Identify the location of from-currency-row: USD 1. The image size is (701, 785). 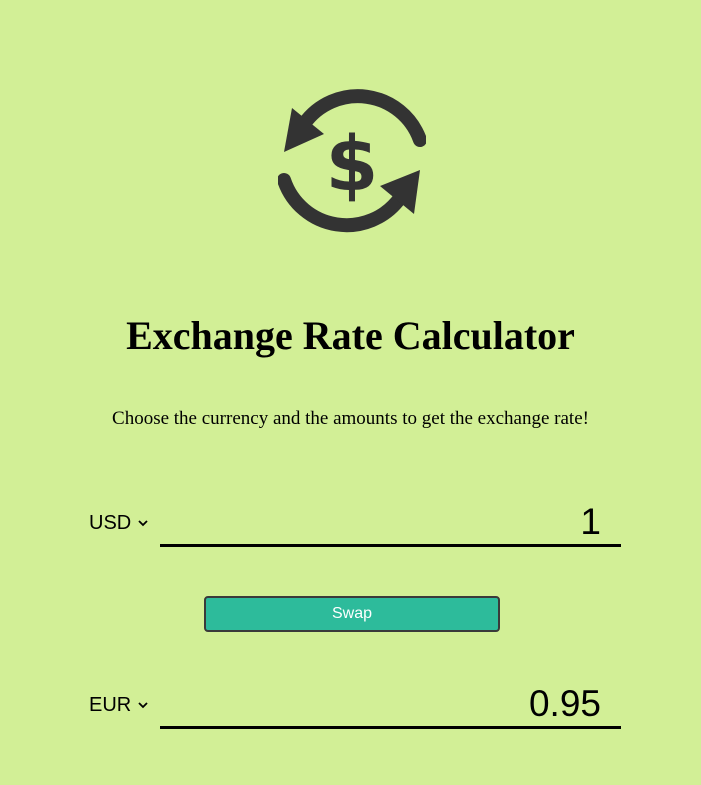
(352, 523).